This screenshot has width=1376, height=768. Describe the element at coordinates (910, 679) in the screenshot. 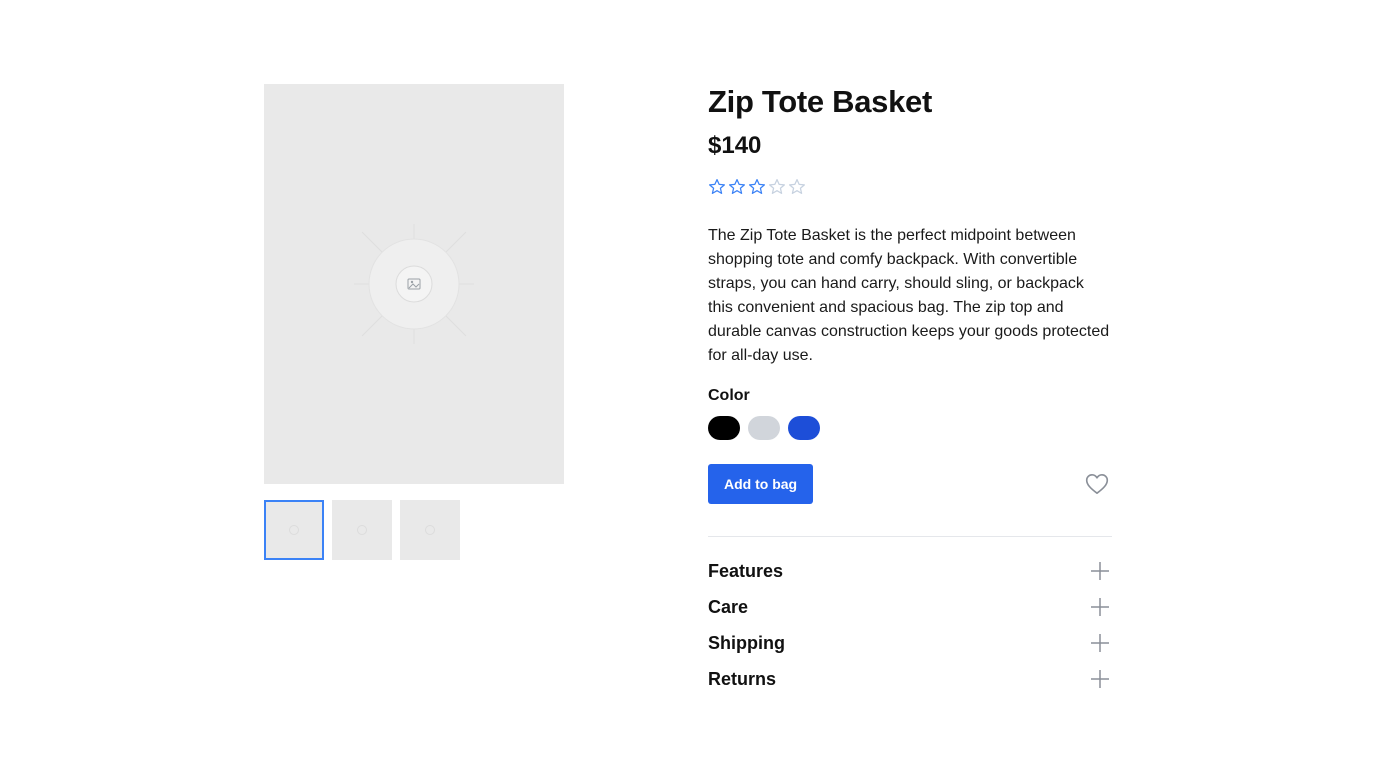

I see `accordion-item-returns: Returns` at that location.